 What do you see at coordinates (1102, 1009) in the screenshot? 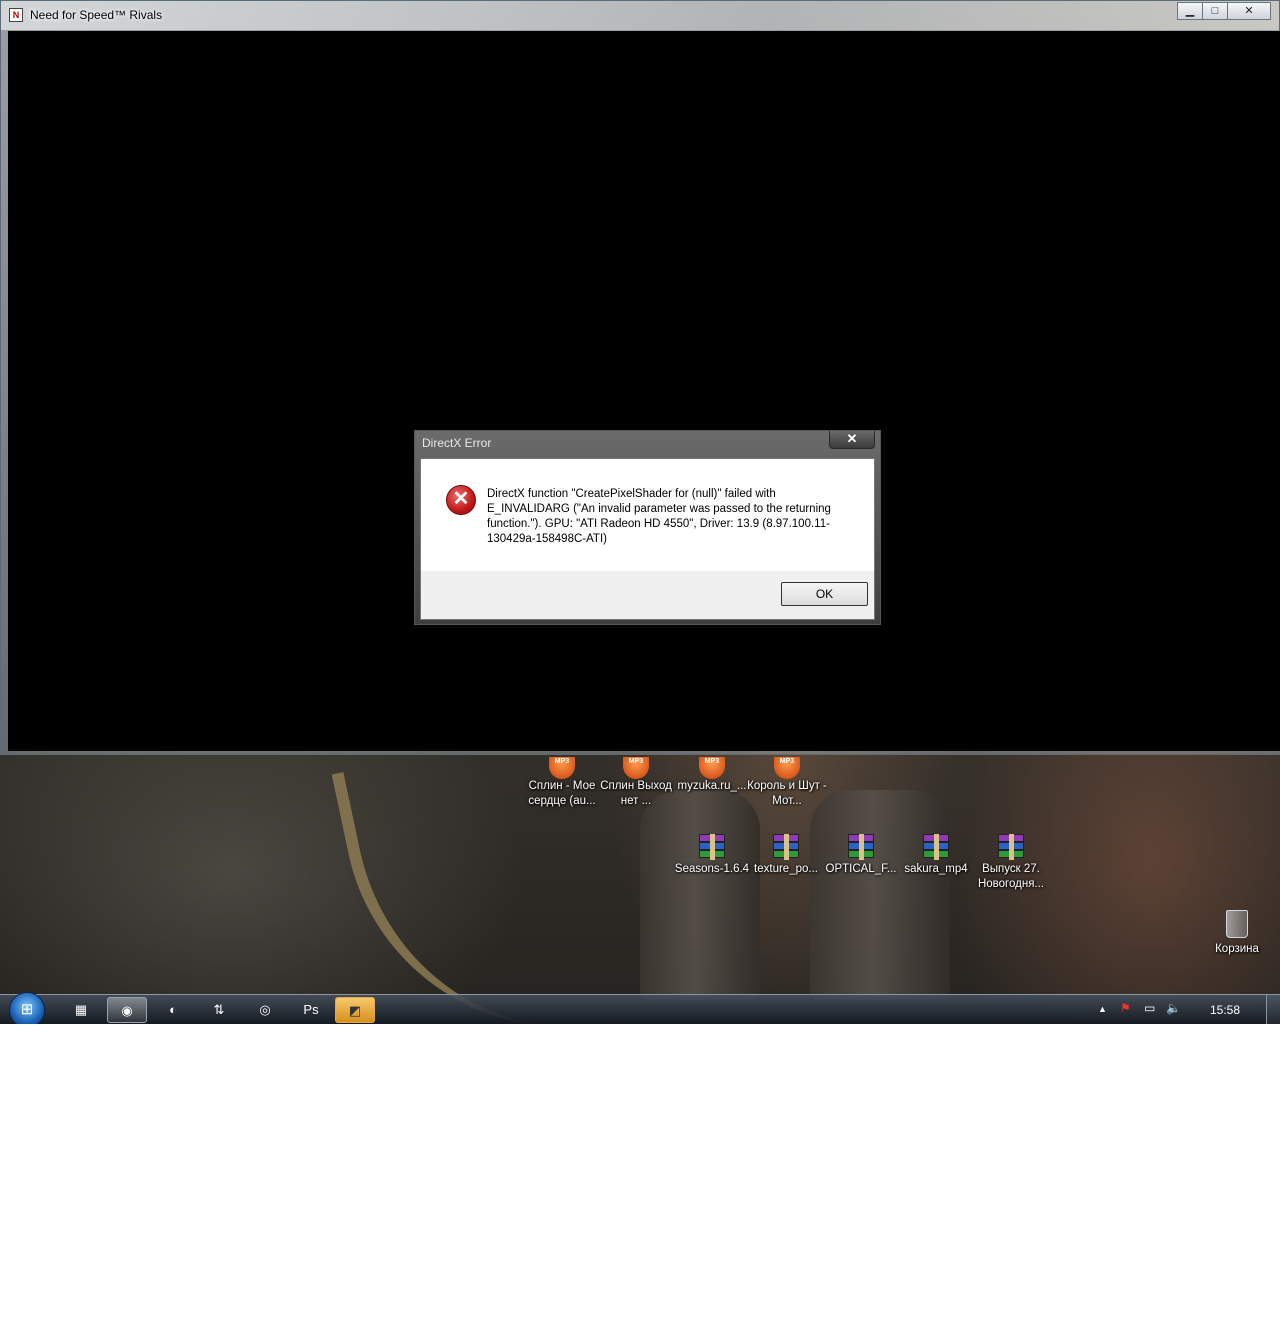
I see `show-hidden-icons-icon: ▲` at bounding box center [1102, 1009].